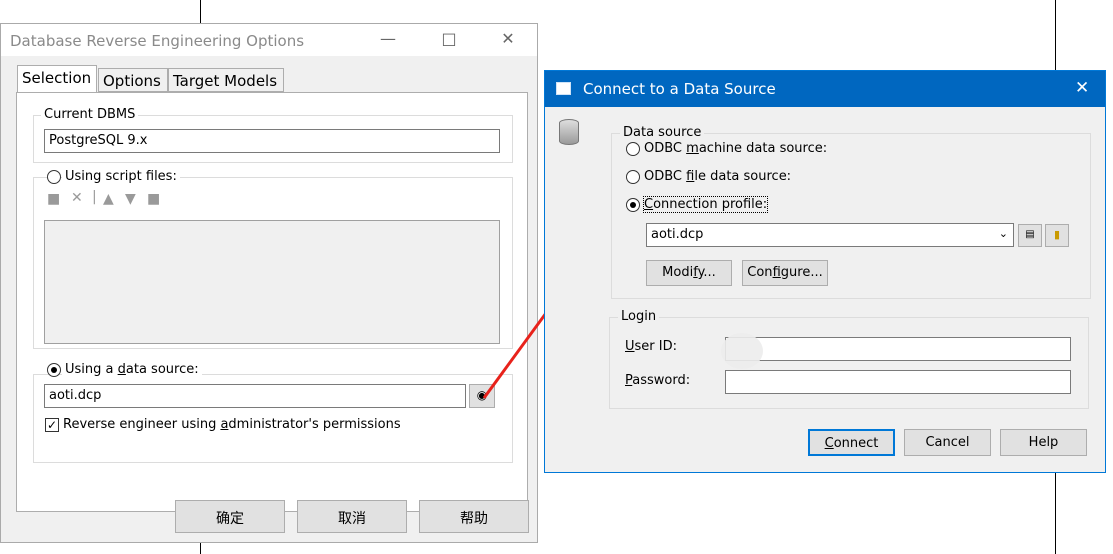 This screenshot has width=1113, height=554. What do you see at coordinates (651, 346) in the screenshot?
I see `user-id-label: User ID:` at bounding box center [651, 346].